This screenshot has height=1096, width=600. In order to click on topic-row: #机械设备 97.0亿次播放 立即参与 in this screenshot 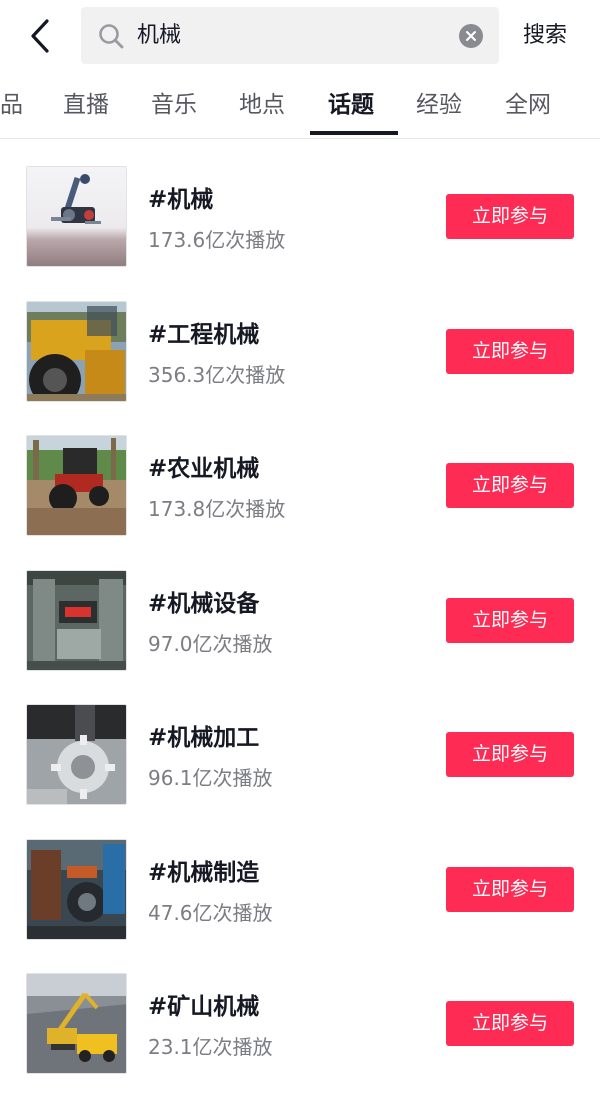, I will do `click(300, 611)`.